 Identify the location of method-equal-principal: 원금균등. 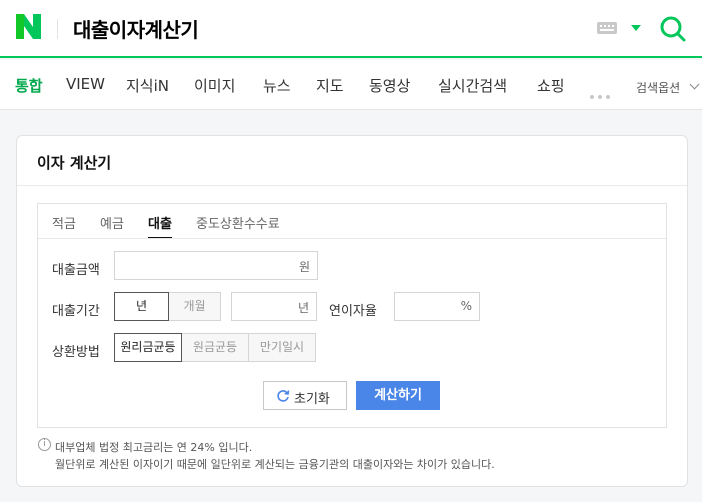
(215, 347).